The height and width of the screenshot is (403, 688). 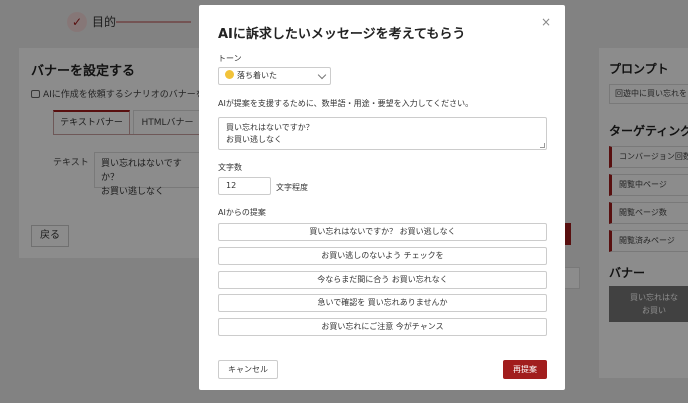 I want to click on chevron-down-icon, so click(x=322, y=75).